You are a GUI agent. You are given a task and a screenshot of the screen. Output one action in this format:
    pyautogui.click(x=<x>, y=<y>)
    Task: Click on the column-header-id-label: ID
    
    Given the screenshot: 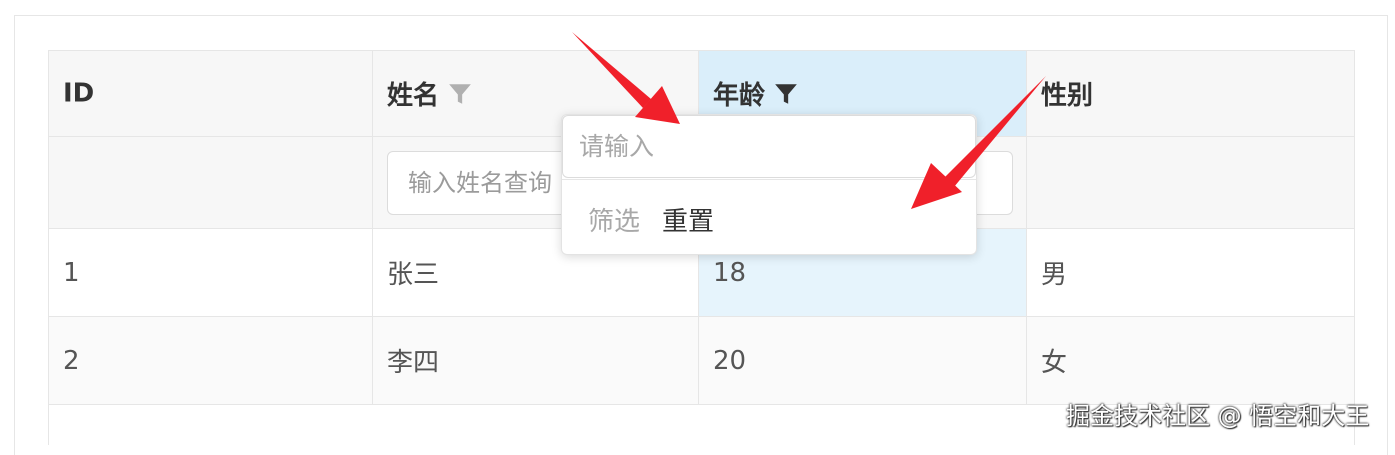 What is the action you would take?
    pyautogui.click(x=79, y=93)
    